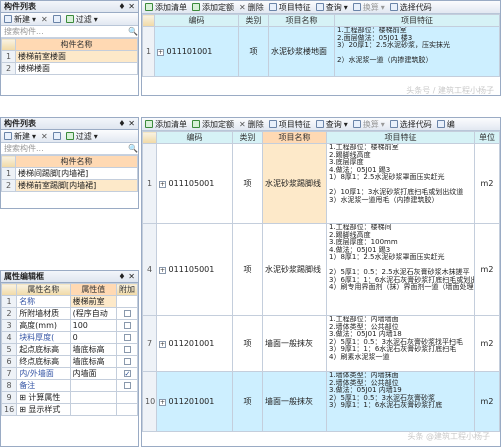  I want to click on table-row: 1 楼梯前室楼面, so click(69, 56).